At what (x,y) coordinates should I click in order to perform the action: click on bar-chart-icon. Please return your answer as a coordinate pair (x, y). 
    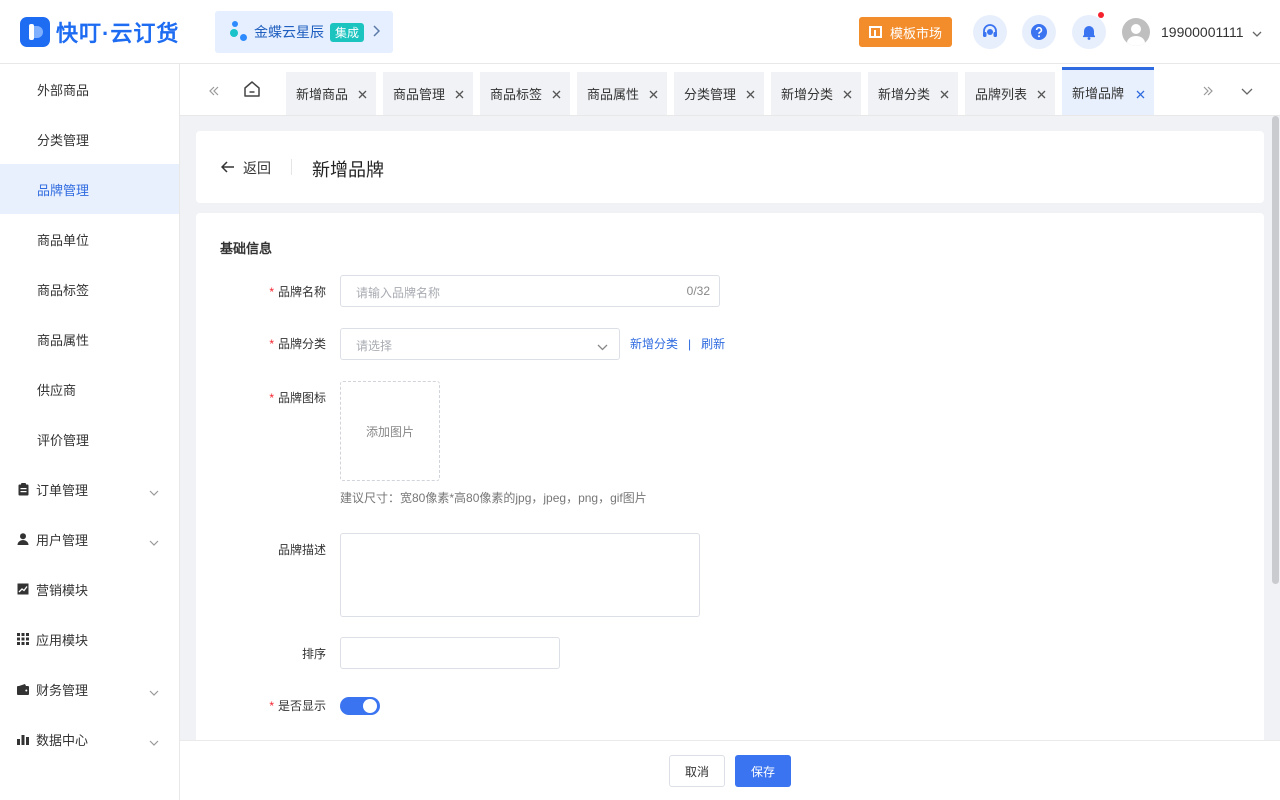
    Looking at the image, I should click on (23, 739).